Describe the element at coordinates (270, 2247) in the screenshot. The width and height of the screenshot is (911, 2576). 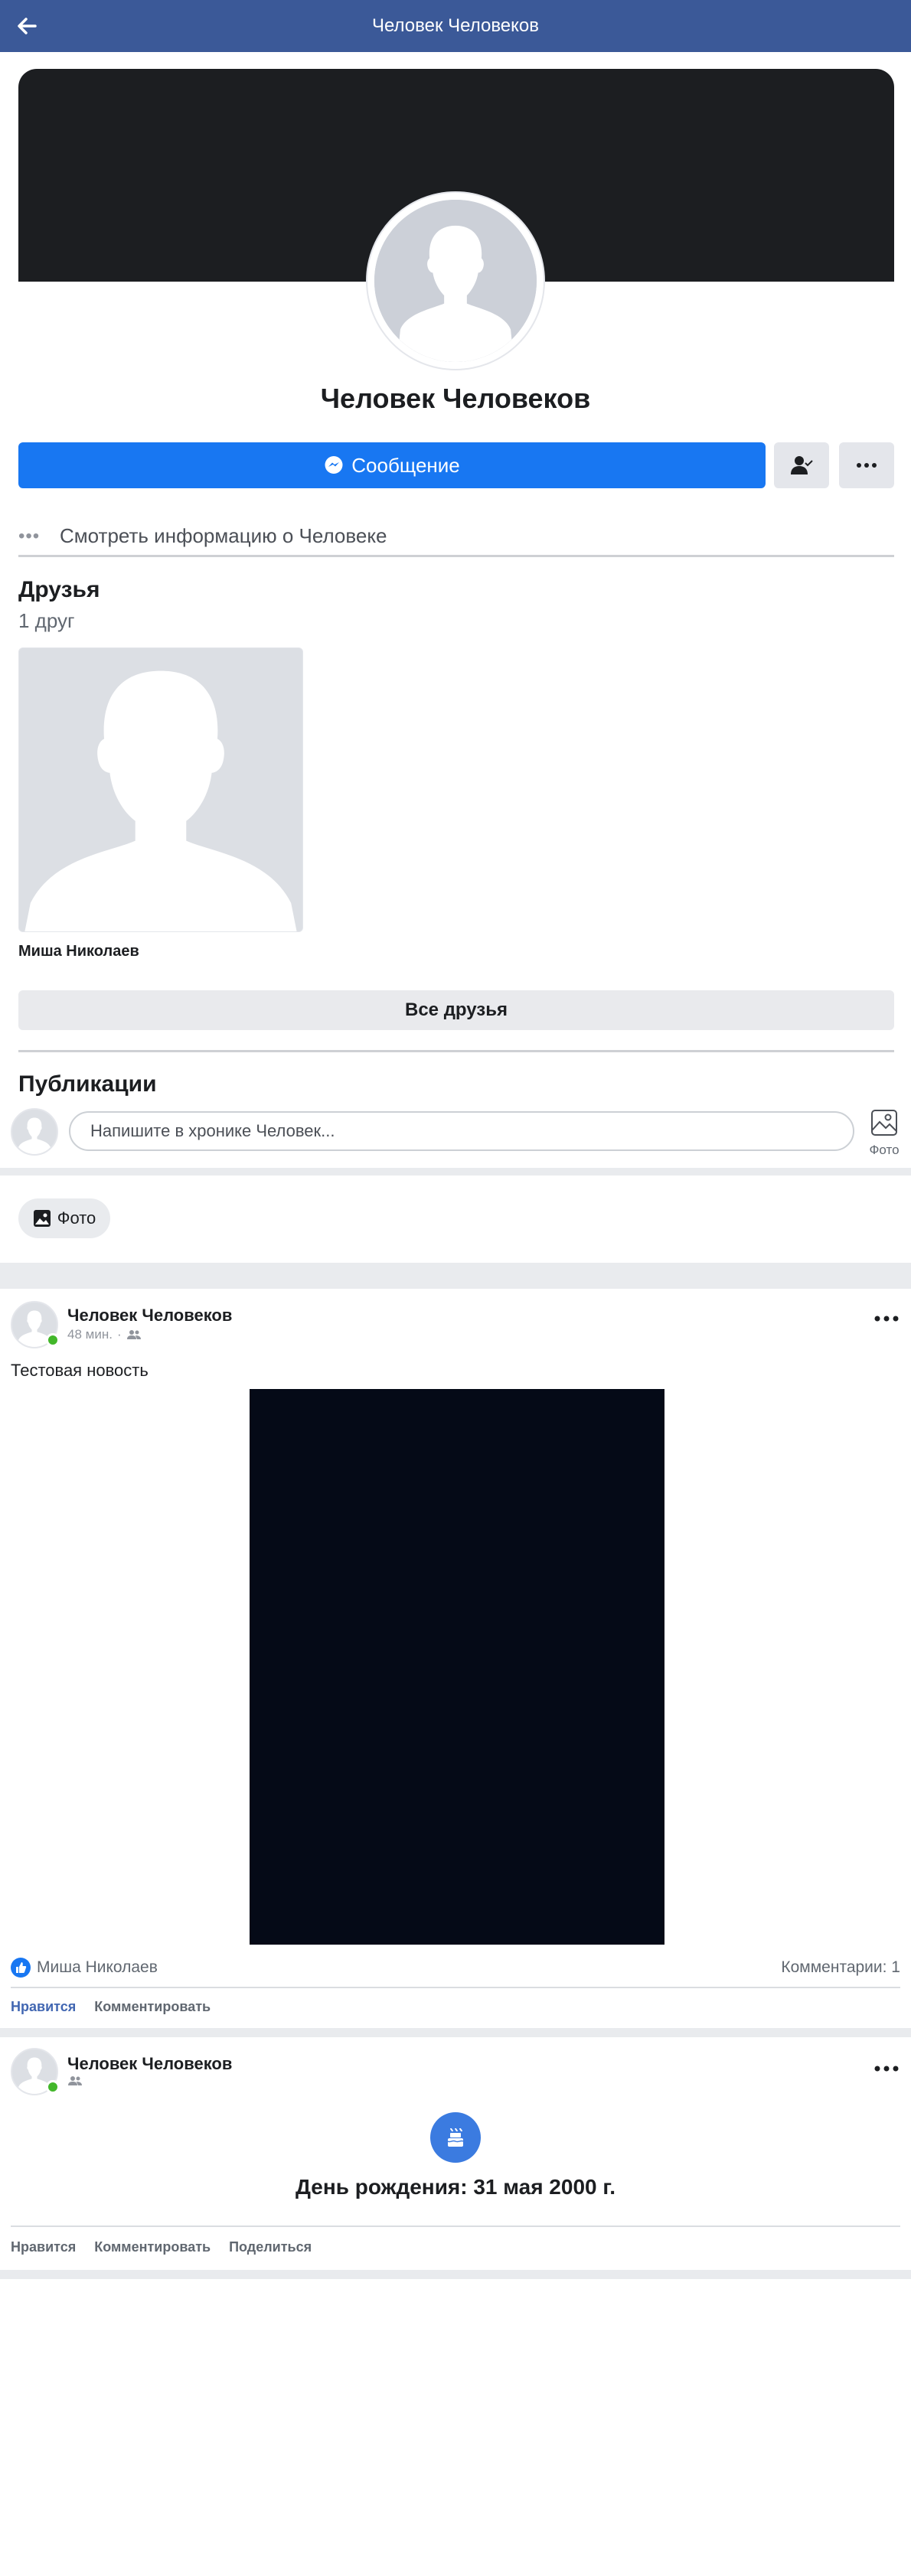
I see `share-button: Поделиться` at that location.